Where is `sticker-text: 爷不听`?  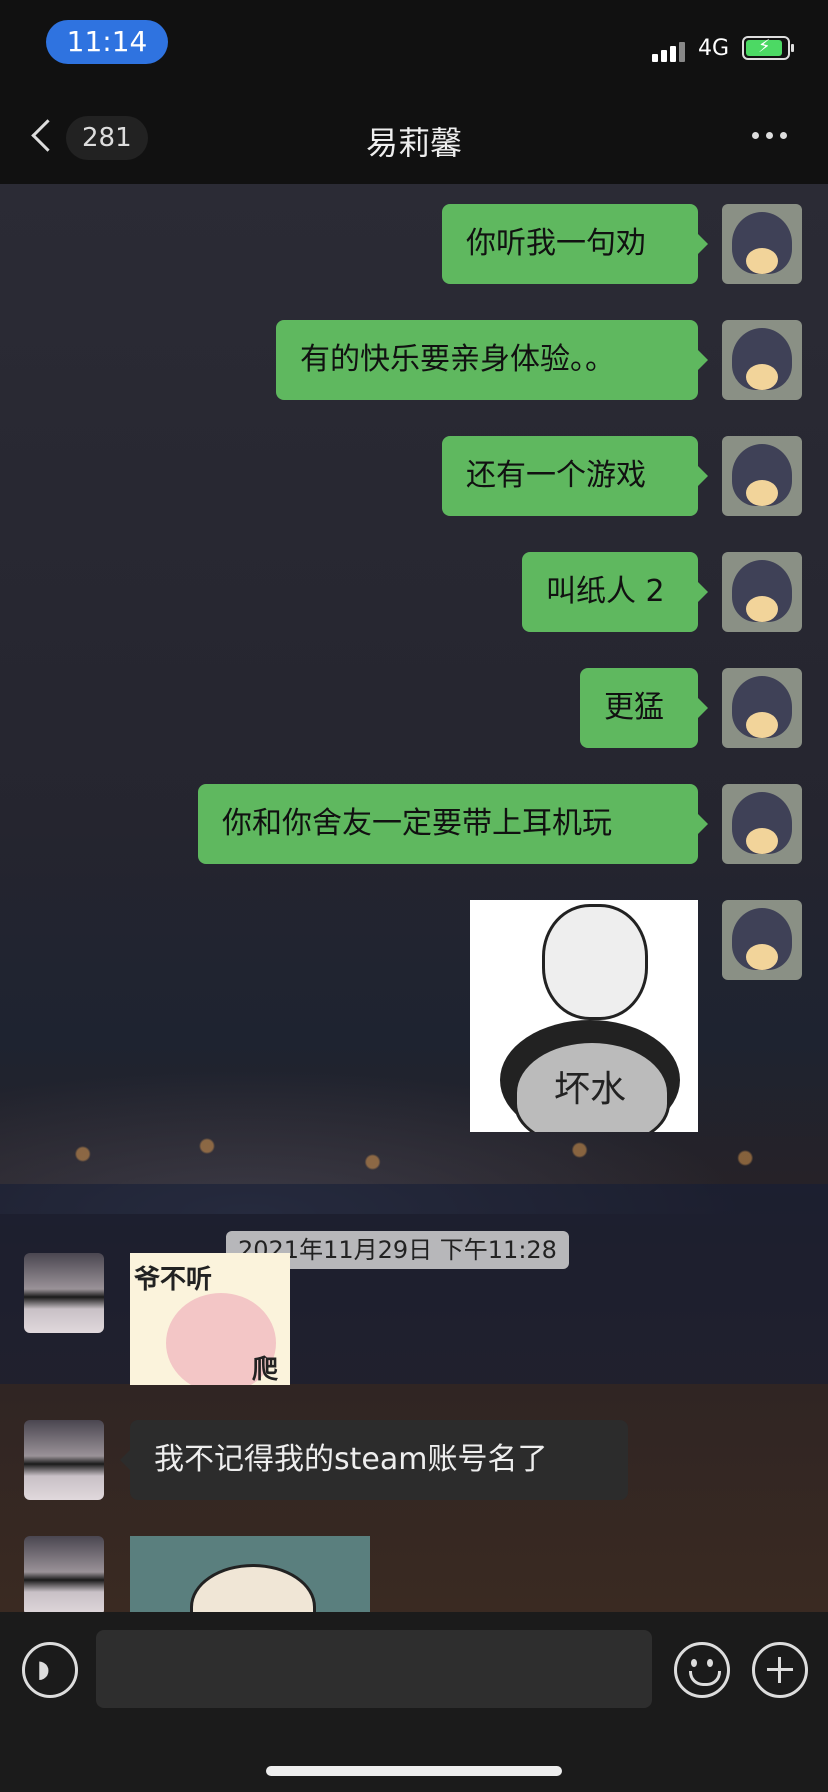 sticker-text: 爷不听 is located at coordinates (173, 1280).